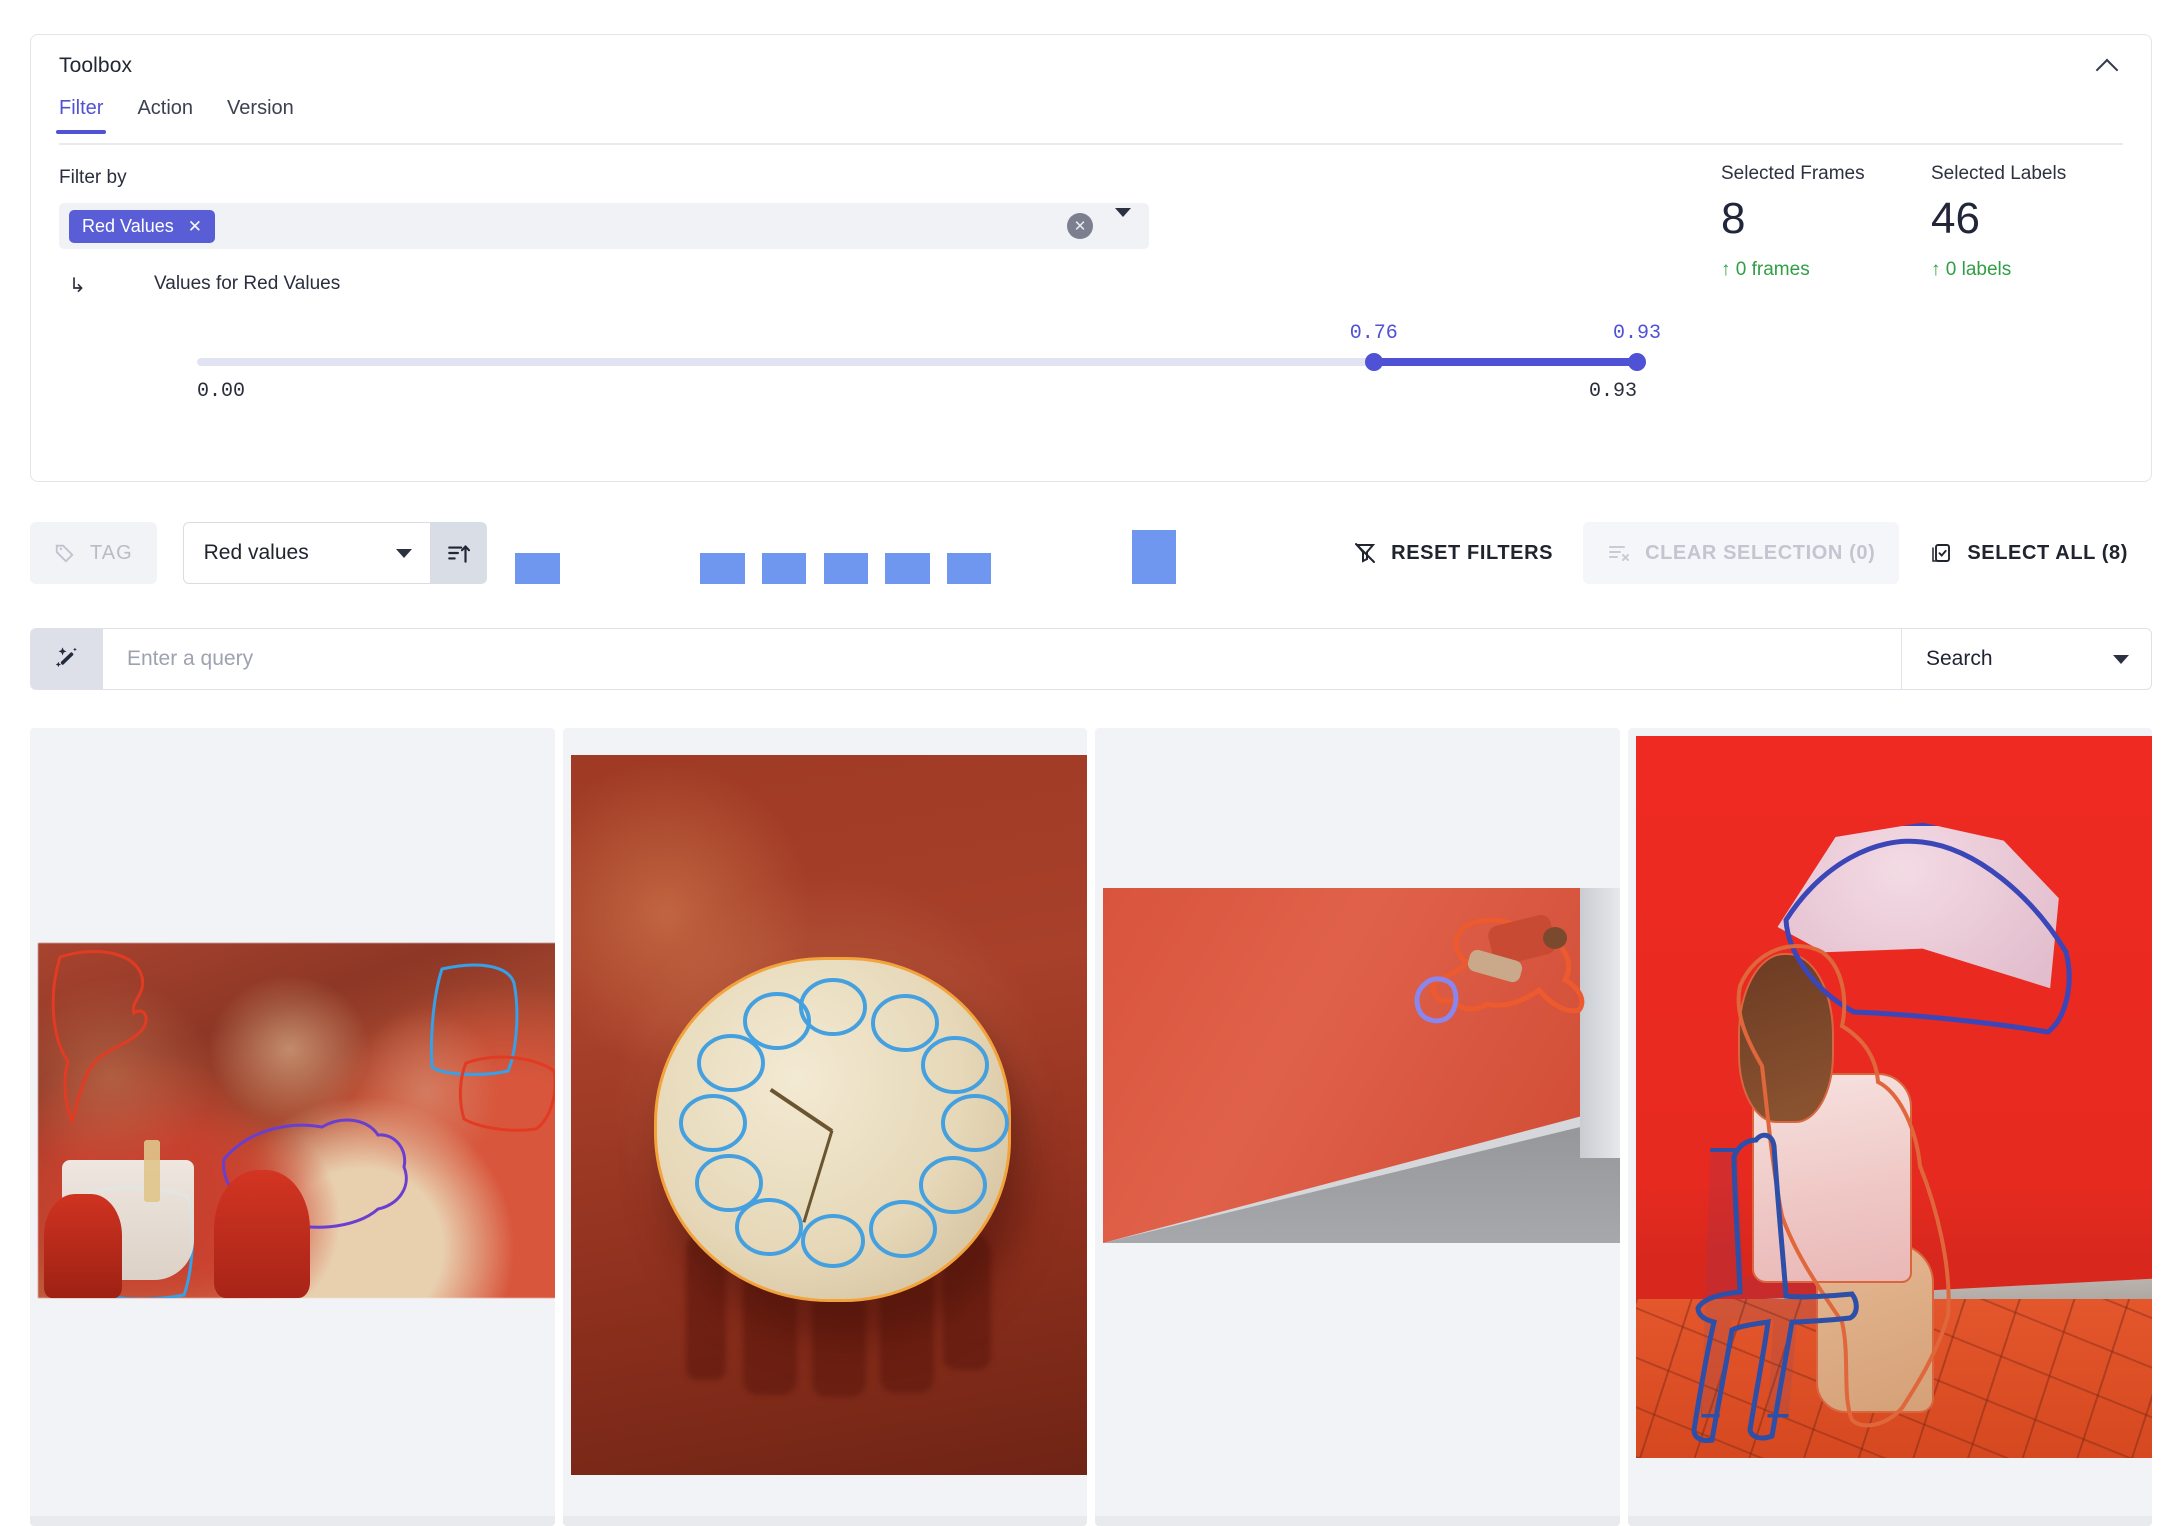  What do you see at coordinates (1554, 938) in the screenshot?
I see `skater-head` at bounding box center [1554, 938].